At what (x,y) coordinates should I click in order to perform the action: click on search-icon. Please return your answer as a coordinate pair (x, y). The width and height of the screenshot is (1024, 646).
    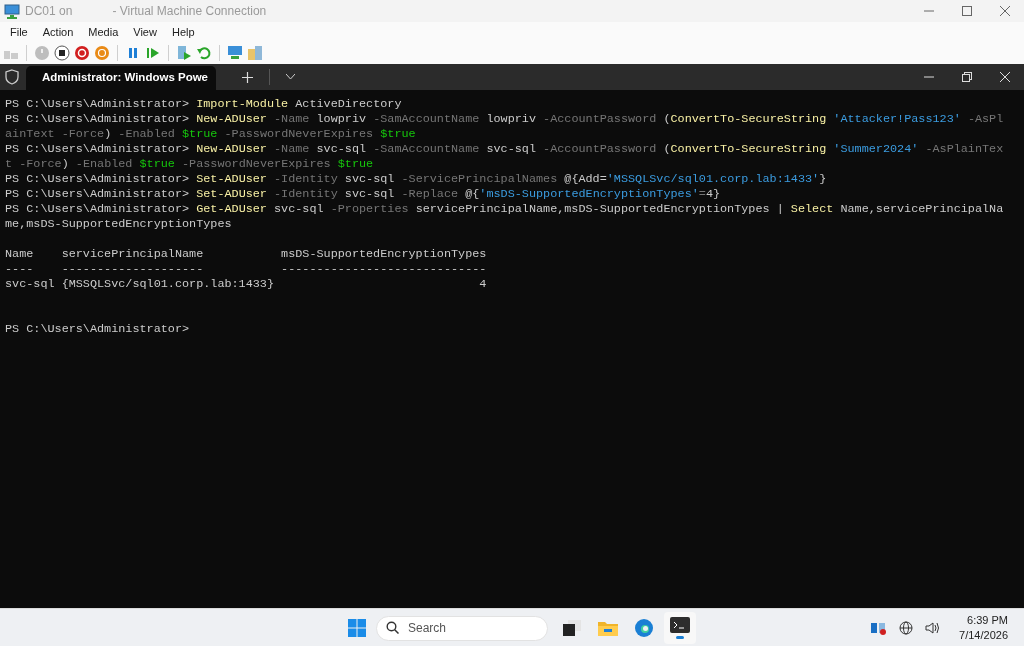
    Looking at the image, I should click on (392, 627).